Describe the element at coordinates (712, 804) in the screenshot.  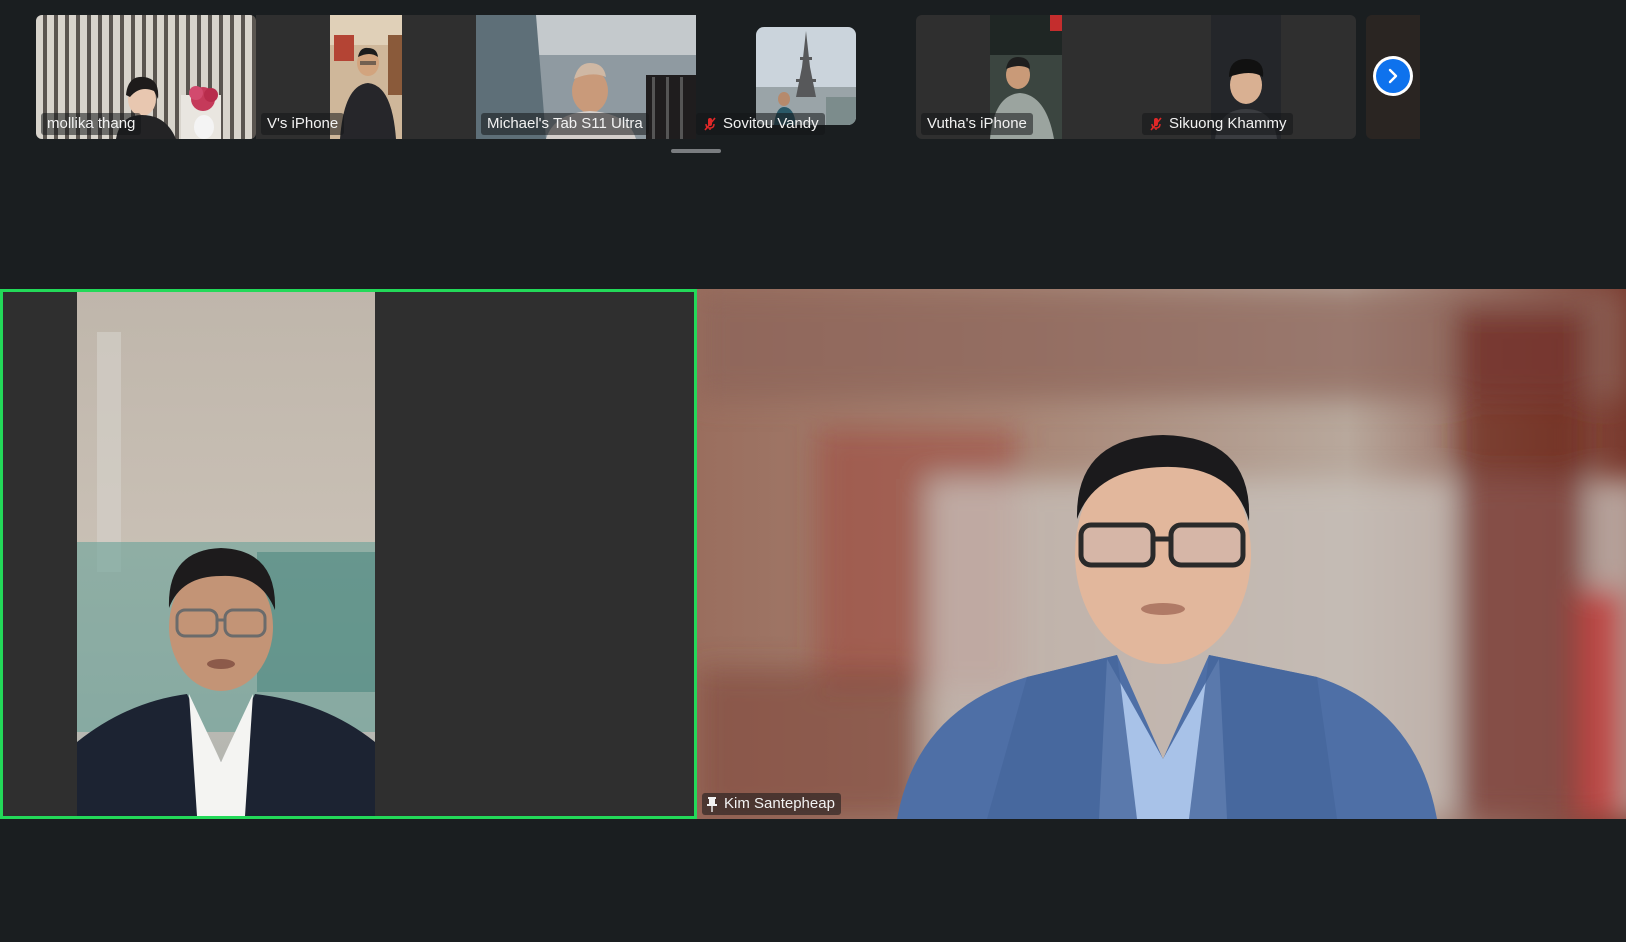
I see `pin-icon` at that location.